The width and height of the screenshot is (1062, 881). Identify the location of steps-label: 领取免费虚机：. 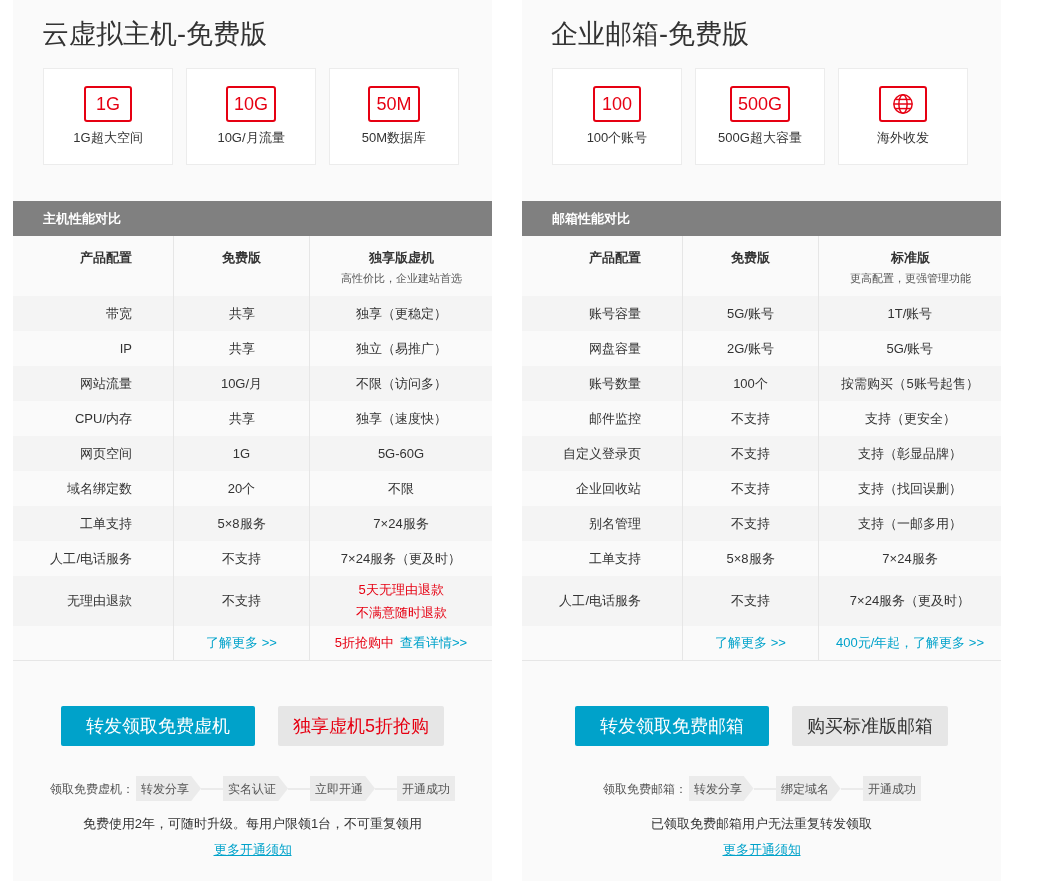
(92, 789).